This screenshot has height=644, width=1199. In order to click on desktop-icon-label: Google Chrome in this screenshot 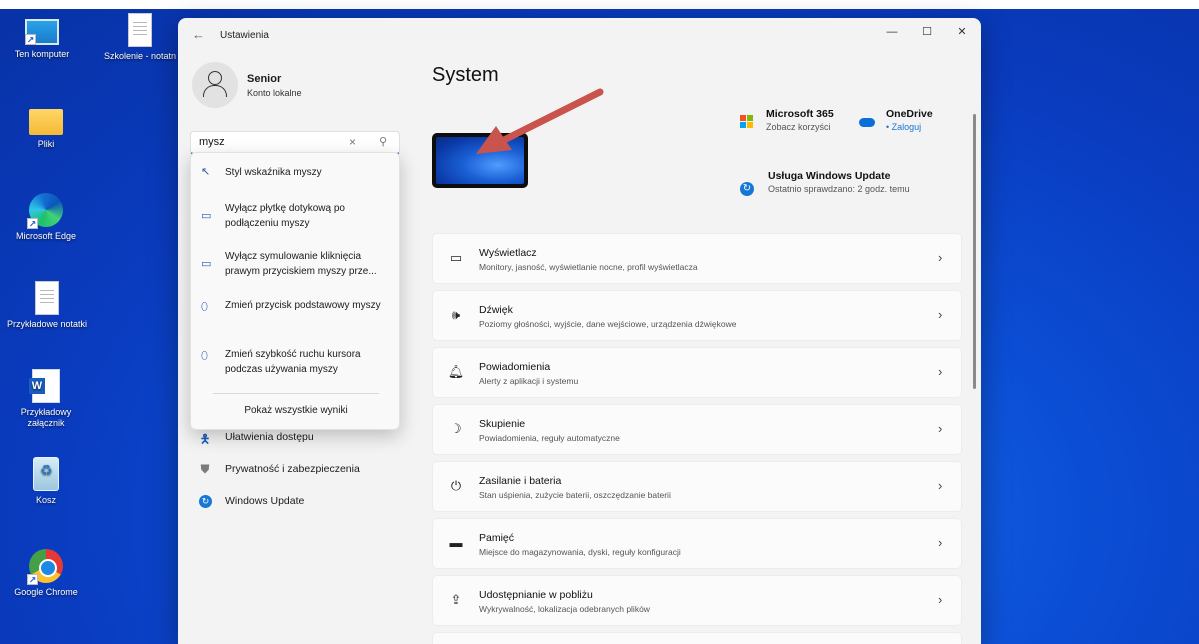, I will do `click(46, 592)`.